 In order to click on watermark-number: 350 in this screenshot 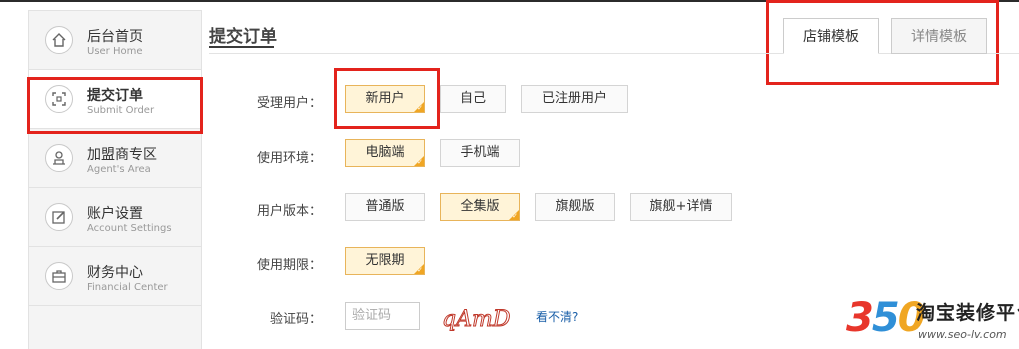, I will do `click(886, 318)`.